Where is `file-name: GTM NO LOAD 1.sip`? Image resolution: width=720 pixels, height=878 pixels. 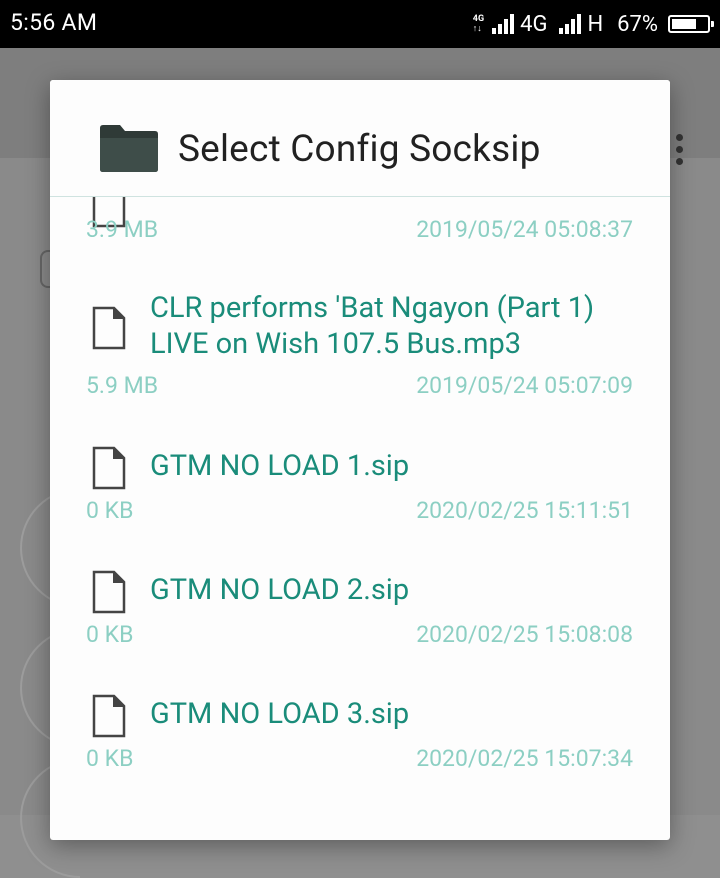 file-name: GTM NO LOAD 1.sip is located at coordinates (280, 466).